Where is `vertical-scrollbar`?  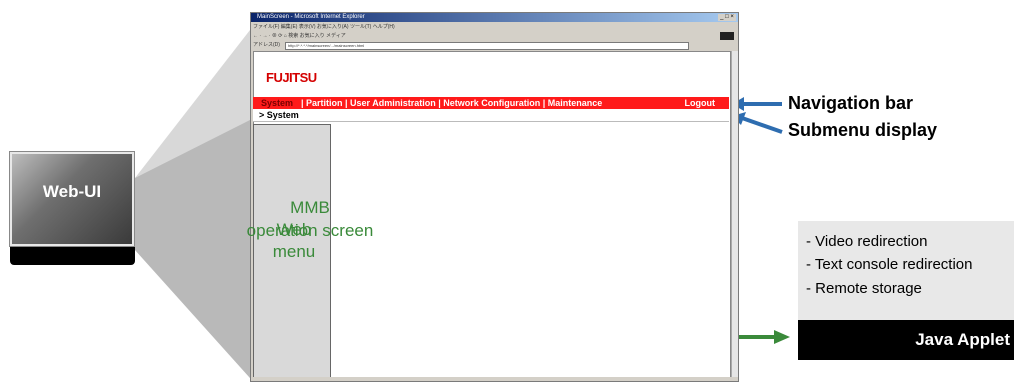 vertical-scrollbar is located at coordinates (734, 214).